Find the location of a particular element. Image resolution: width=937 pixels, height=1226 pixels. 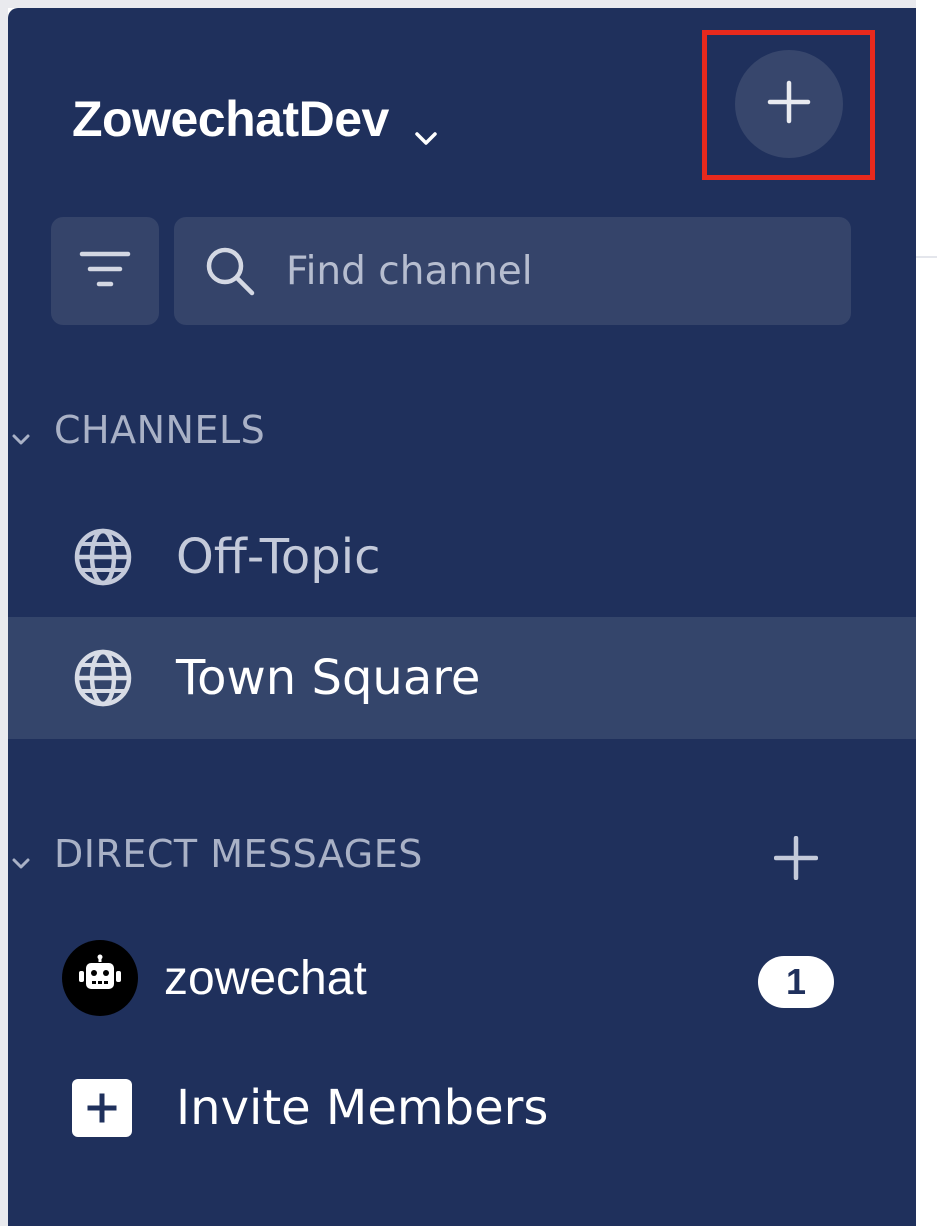

header-divider is located at coordinates (926, 257).